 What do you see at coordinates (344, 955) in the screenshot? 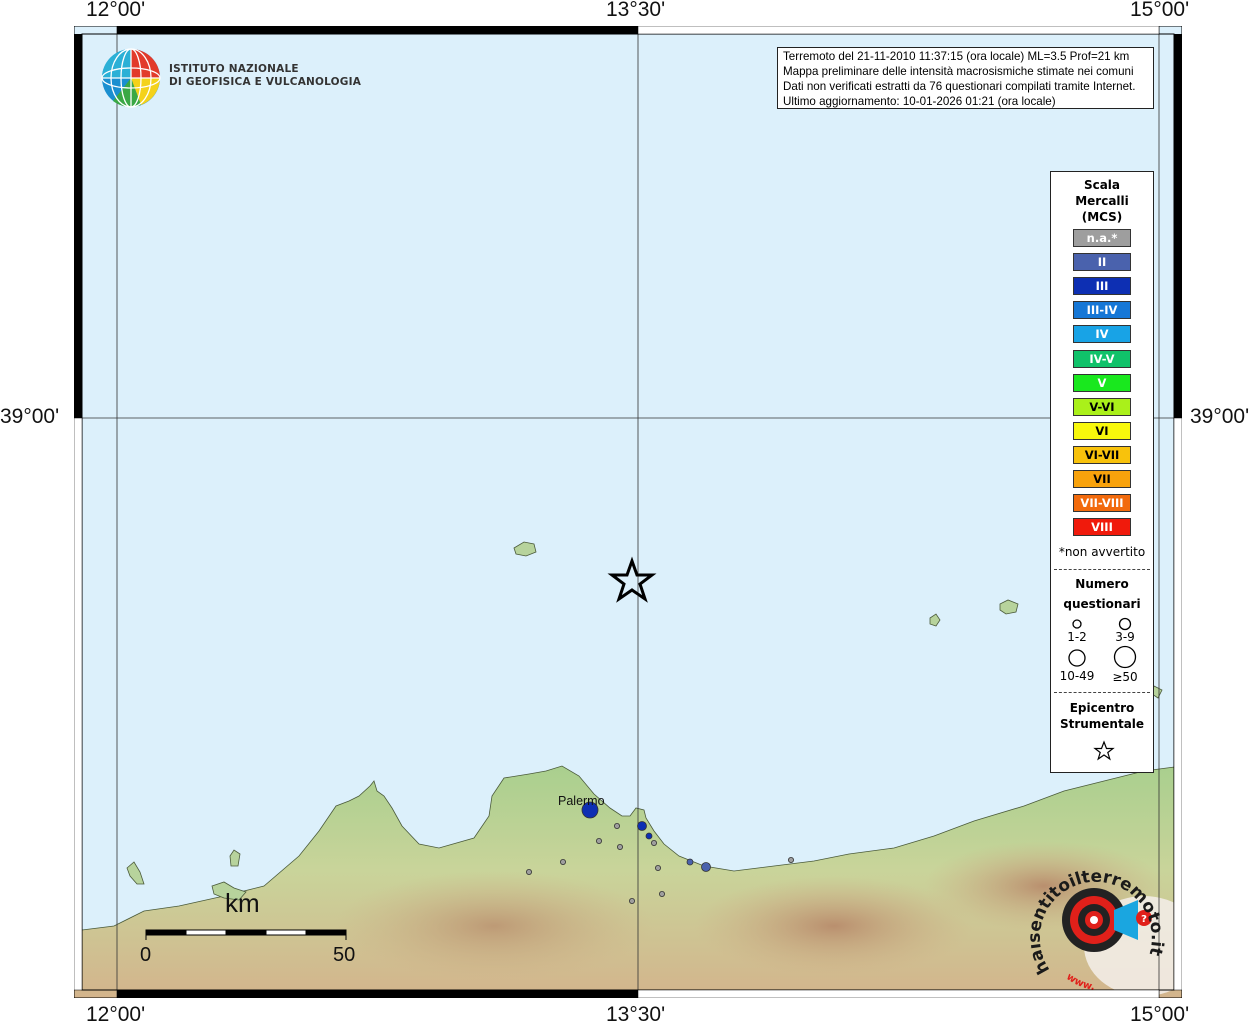
I see `scale-max: 50` at bounding box center [344, 955].